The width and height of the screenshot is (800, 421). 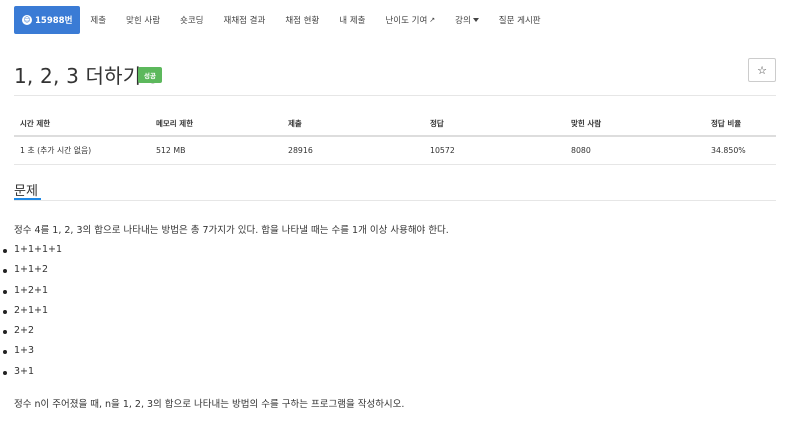 I want to click on header-memory-limit: 메모리 제한, so click(x=216, y=124).